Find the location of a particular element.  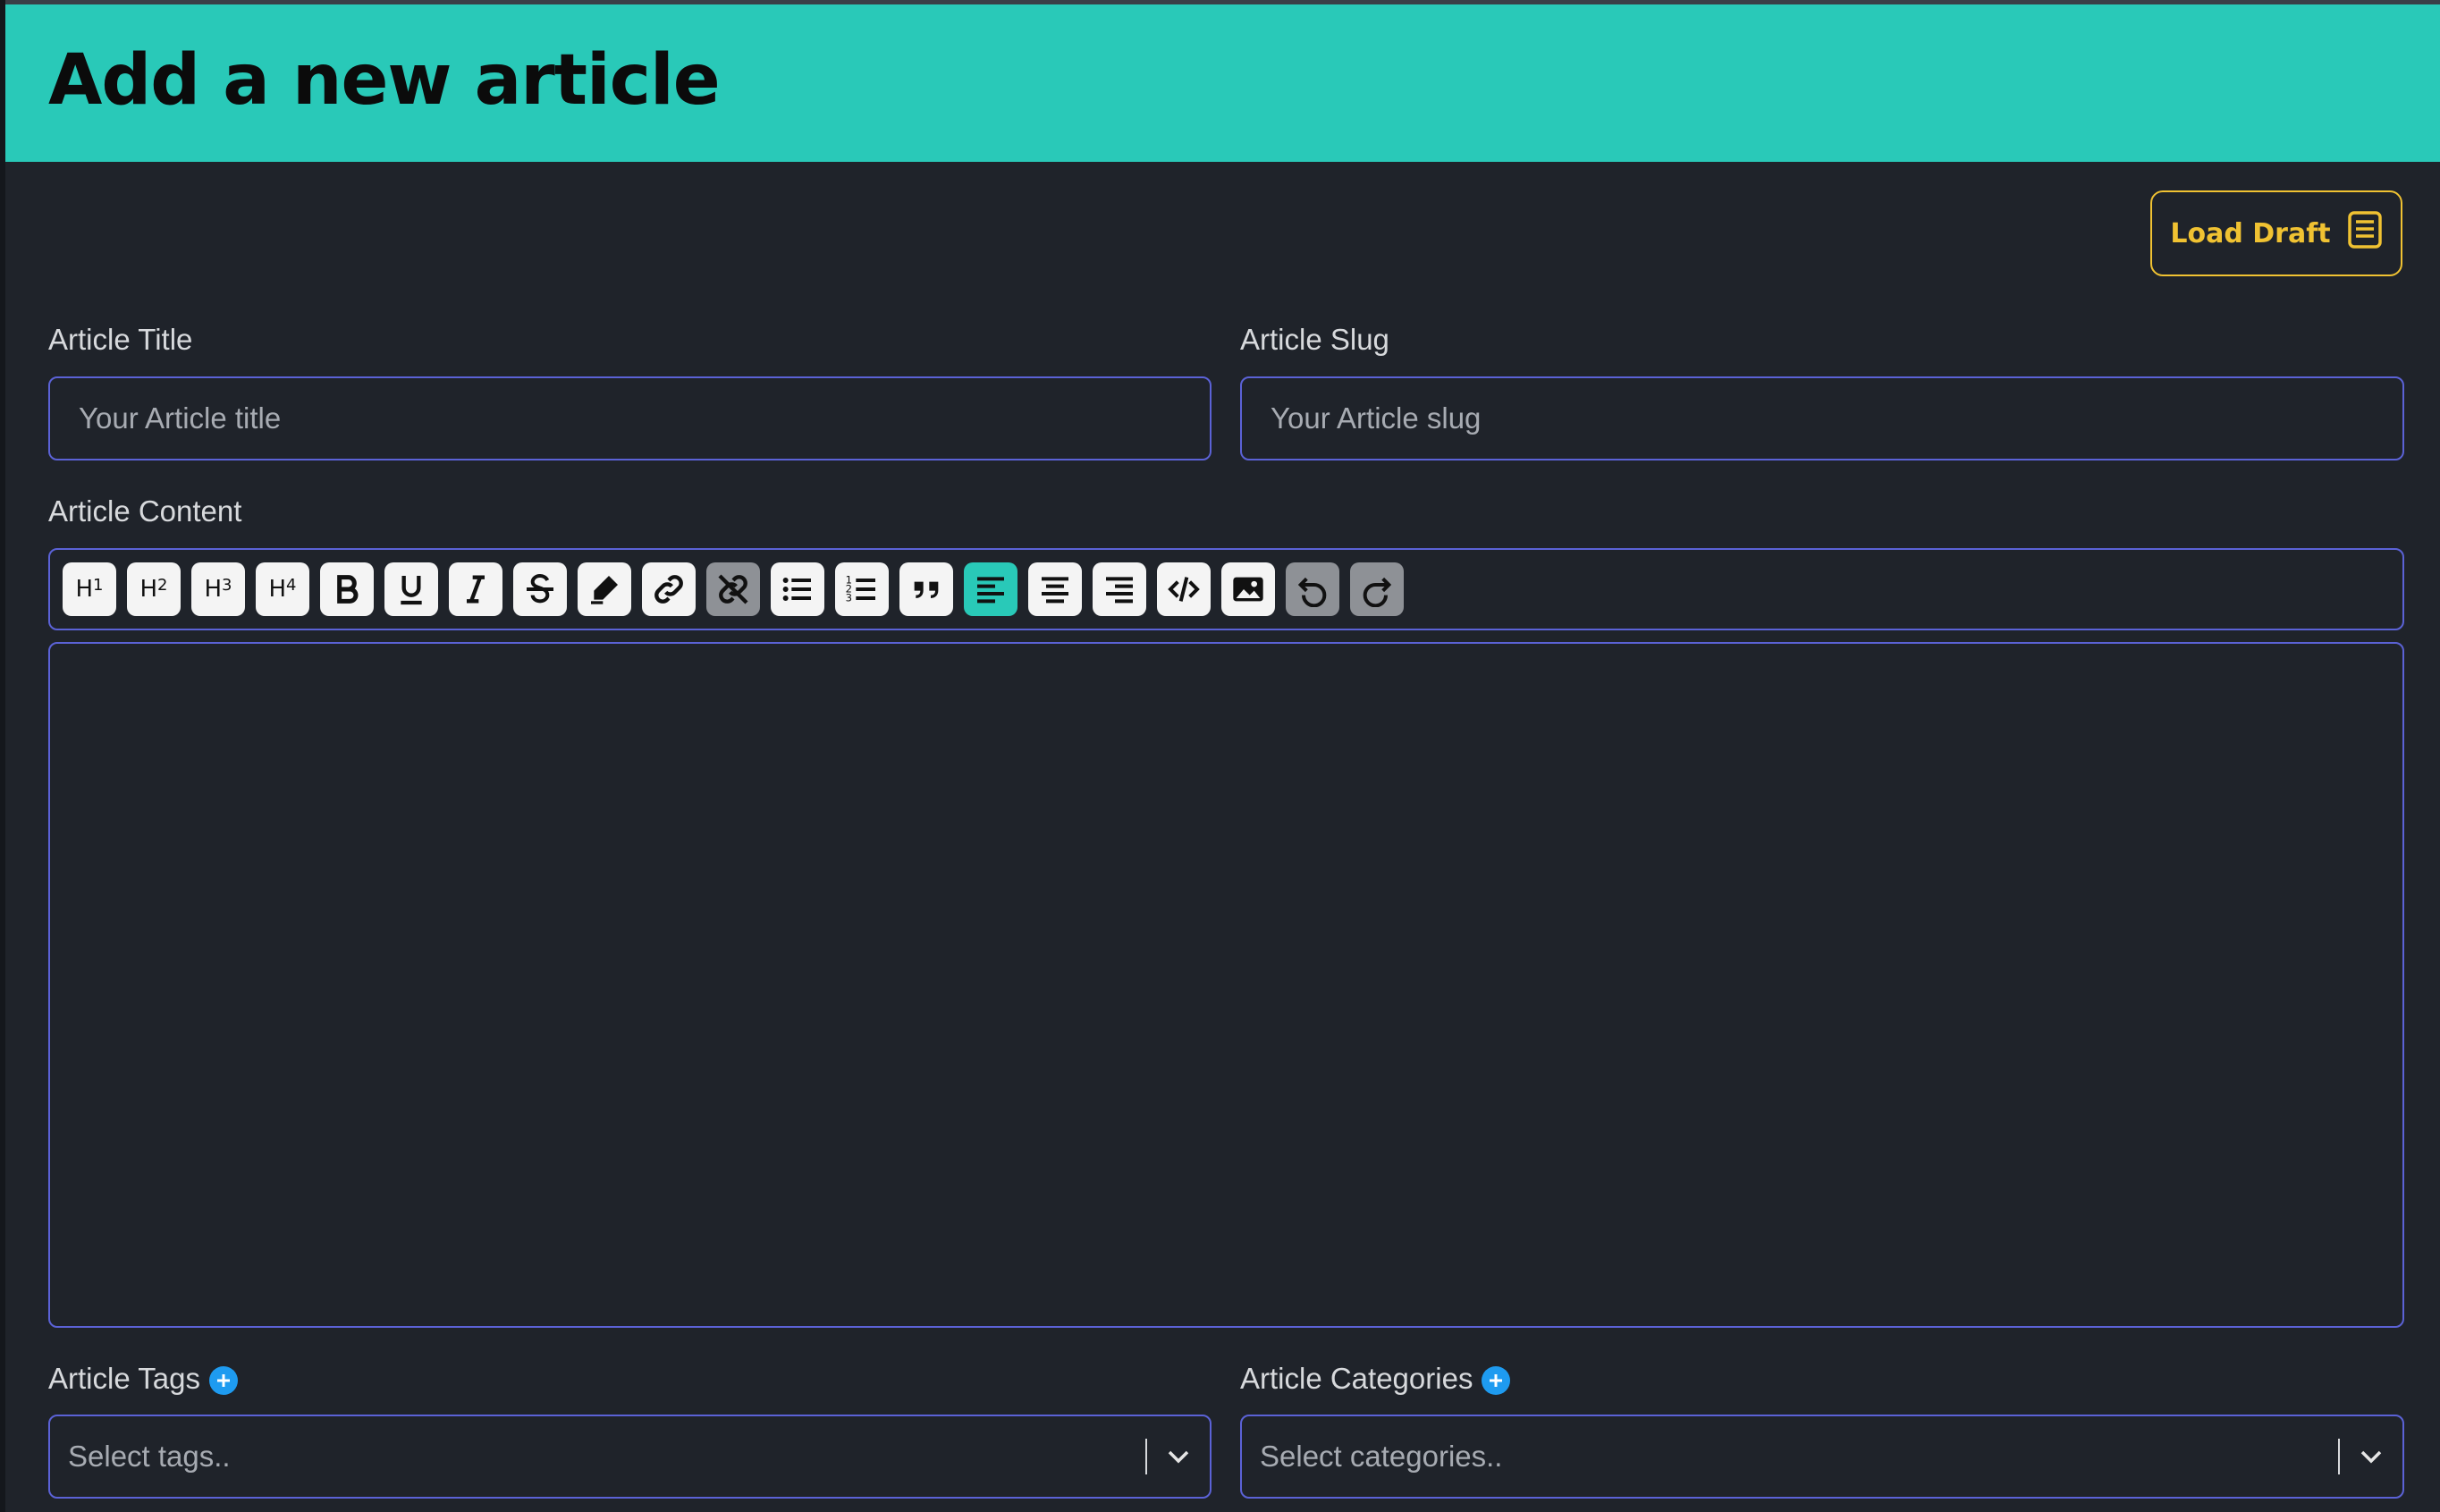

heading-level: 4 is located at coordinates (292, 586).